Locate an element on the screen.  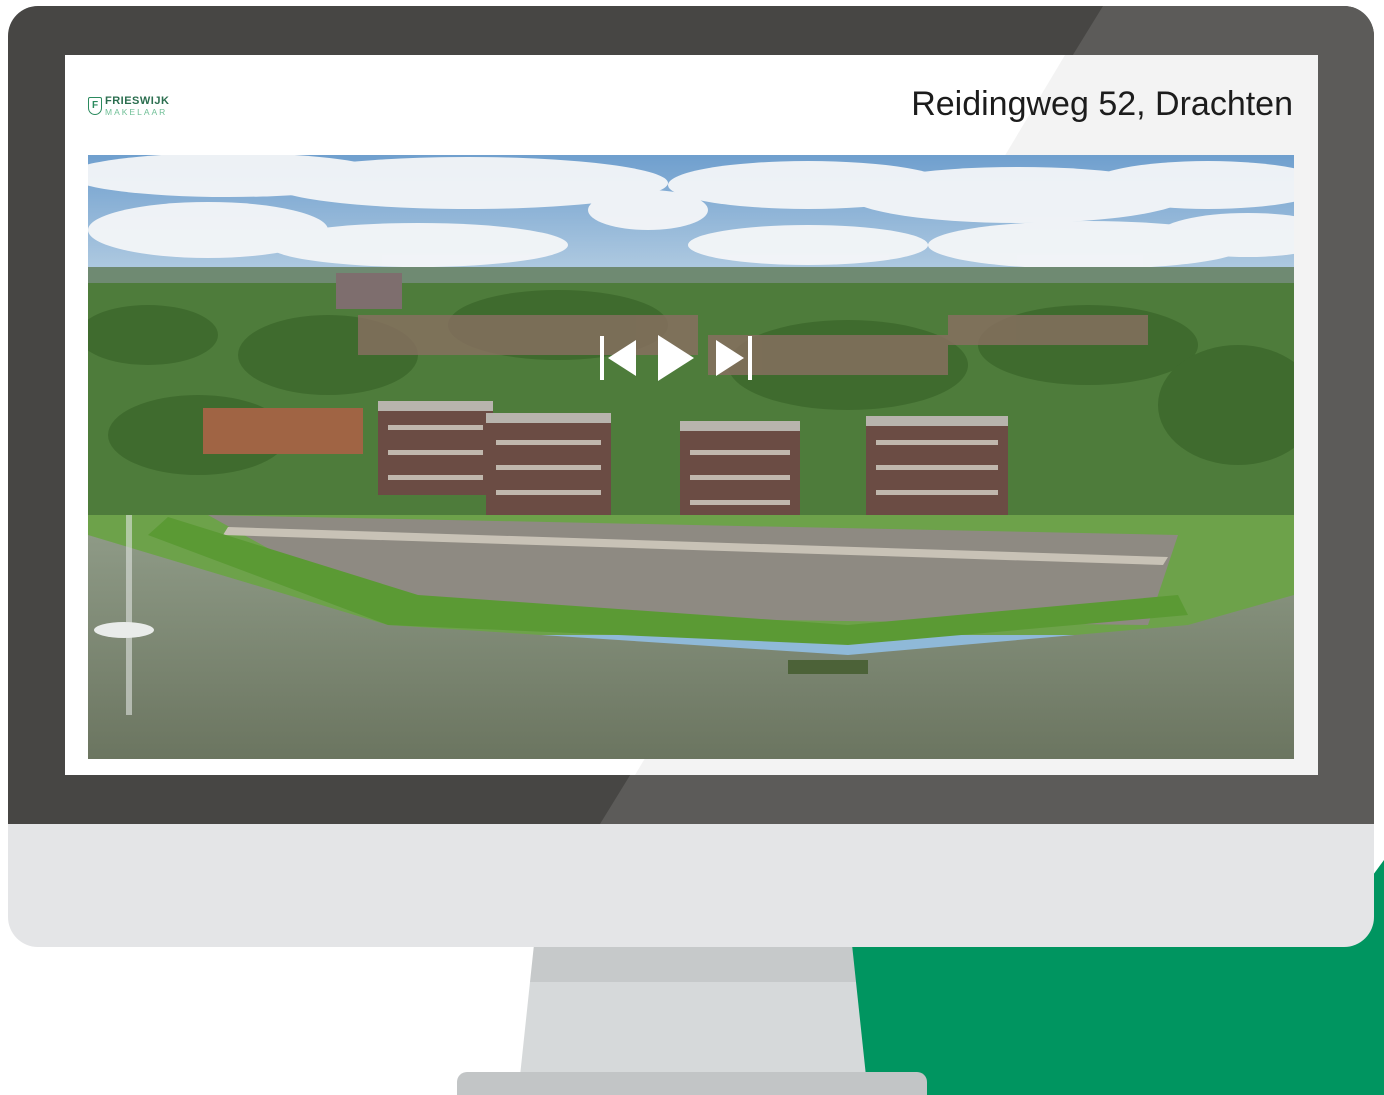
next-button is located at coordinates (734, 358).